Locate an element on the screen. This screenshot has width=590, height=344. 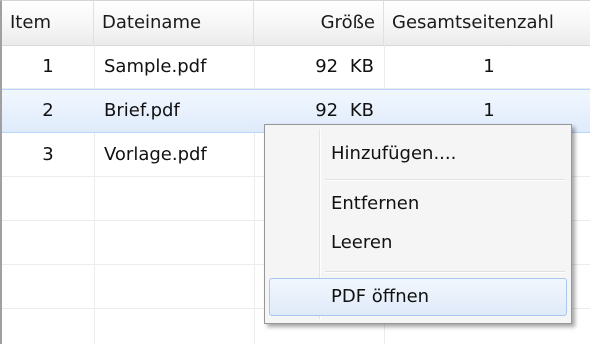
cell-pages: 1 is located at coordinates (489, 66).